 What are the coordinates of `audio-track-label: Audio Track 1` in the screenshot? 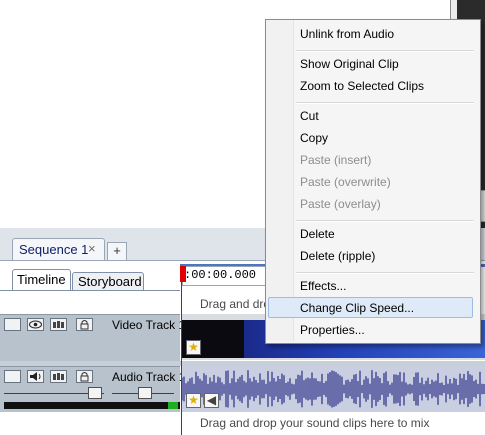 It's located at (149, 377).